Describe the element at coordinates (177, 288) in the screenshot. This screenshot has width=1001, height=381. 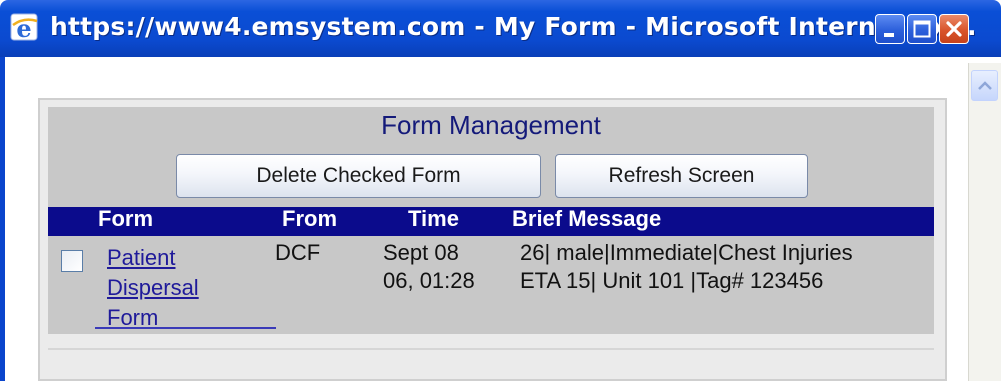
I see `form-link-patient-dispersal: Patient Dispersal Form` at that location.